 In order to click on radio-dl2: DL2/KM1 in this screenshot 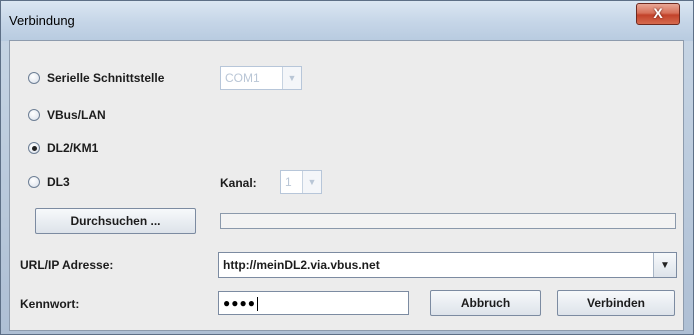, I will do `click(63, 148)`.